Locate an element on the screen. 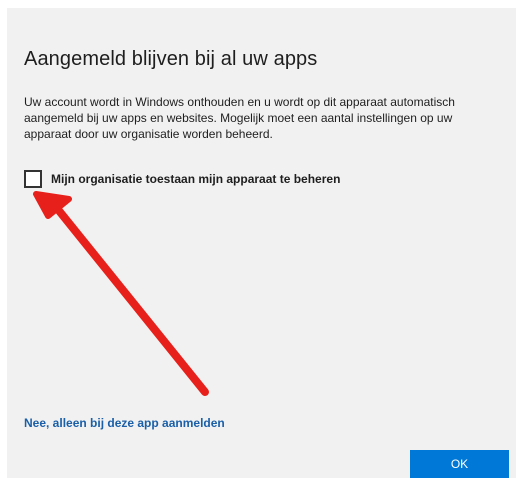 The width and height of the screenshot is (523, 478). app-only-signin-link: Nee, alleen bij deze app aanmelden is located at coordinates (124, 423).